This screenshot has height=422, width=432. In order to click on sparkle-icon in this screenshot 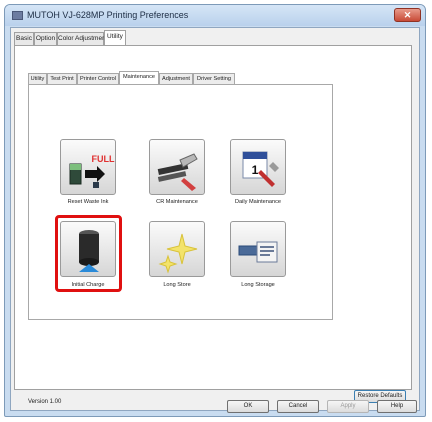, I will do `click(178, 253)`.